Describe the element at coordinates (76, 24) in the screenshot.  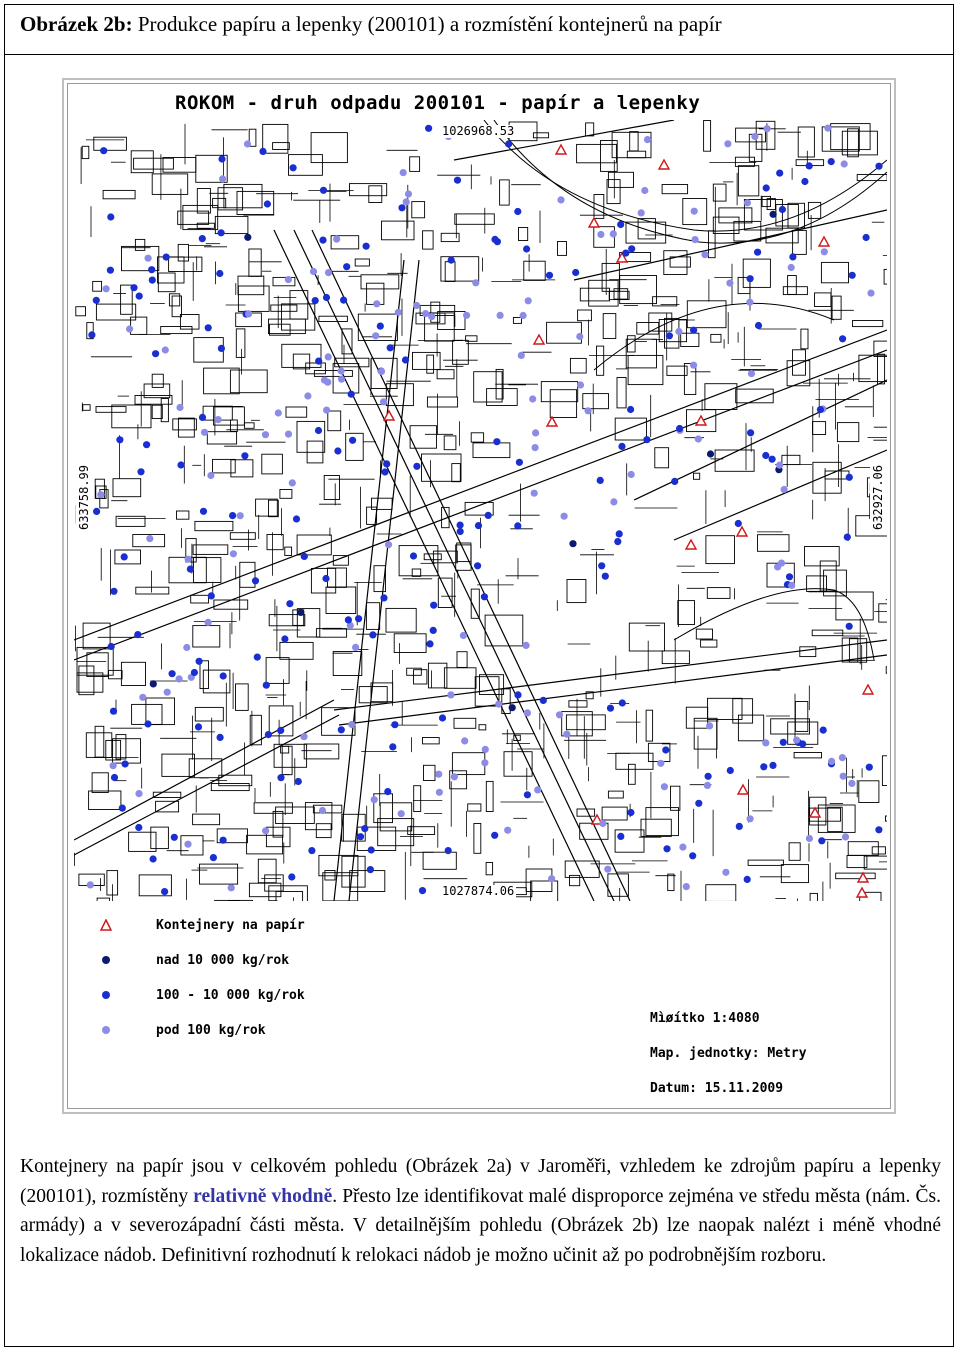
I see `figure-label: Obrázek 2b:` at that location.